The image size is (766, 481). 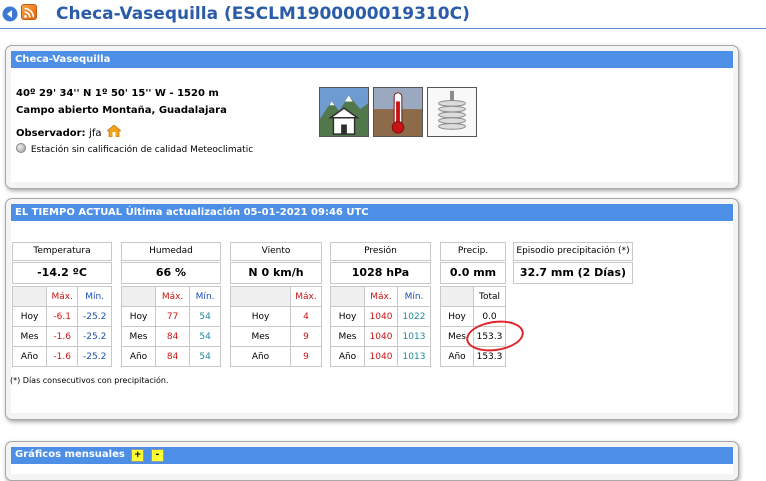 I want to click on temp-max-ano: -1.6, so click(x=62, y=356).